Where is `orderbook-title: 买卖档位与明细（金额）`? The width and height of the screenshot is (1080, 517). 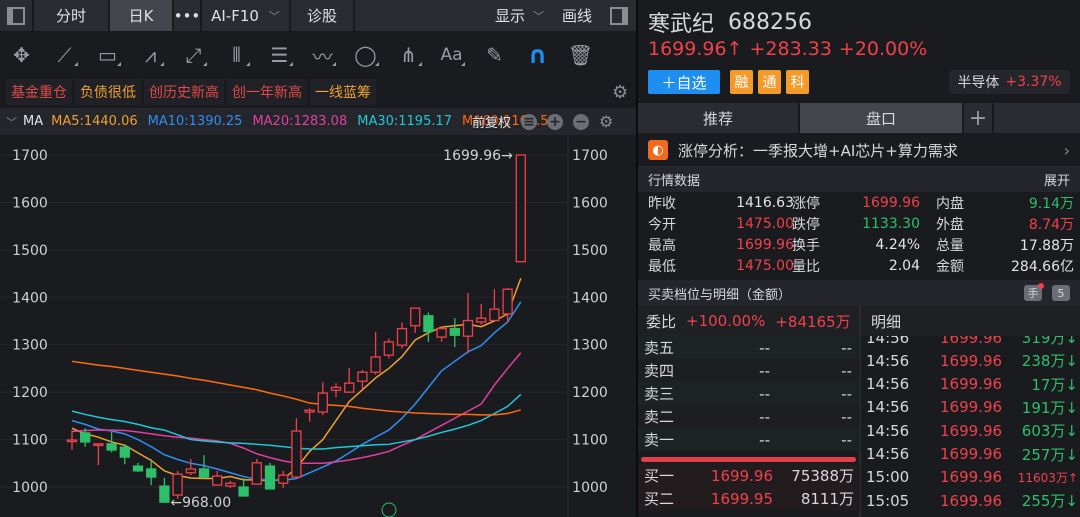
orderbook-title: 买卖档位与明细（金额） is located at coordinates (720, 295).